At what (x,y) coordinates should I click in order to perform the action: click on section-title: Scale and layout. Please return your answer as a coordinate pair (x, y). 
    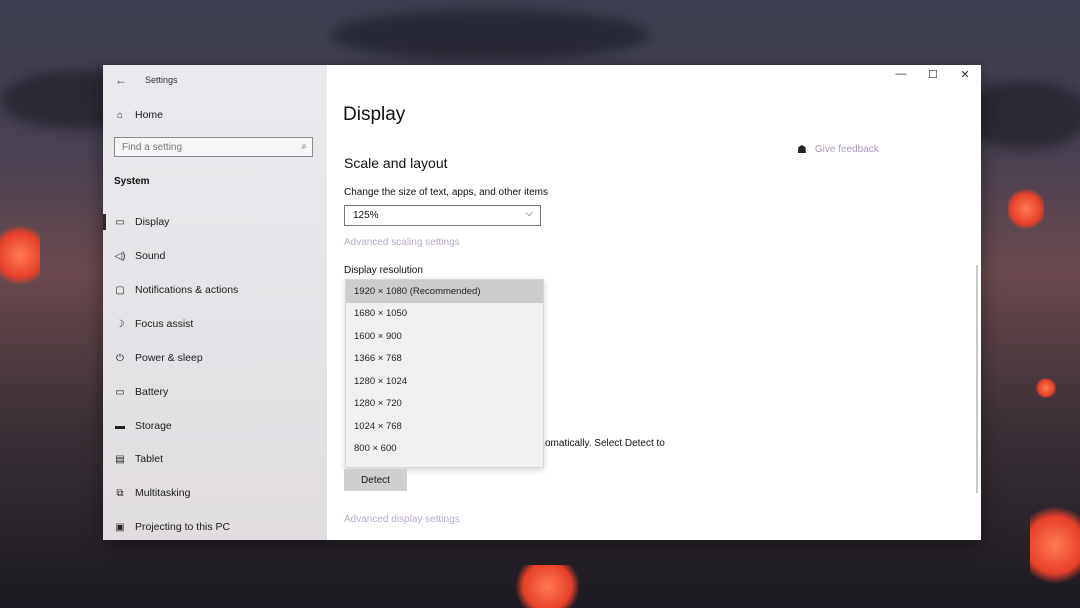
    Looking at the image, I should click on (396, 163).